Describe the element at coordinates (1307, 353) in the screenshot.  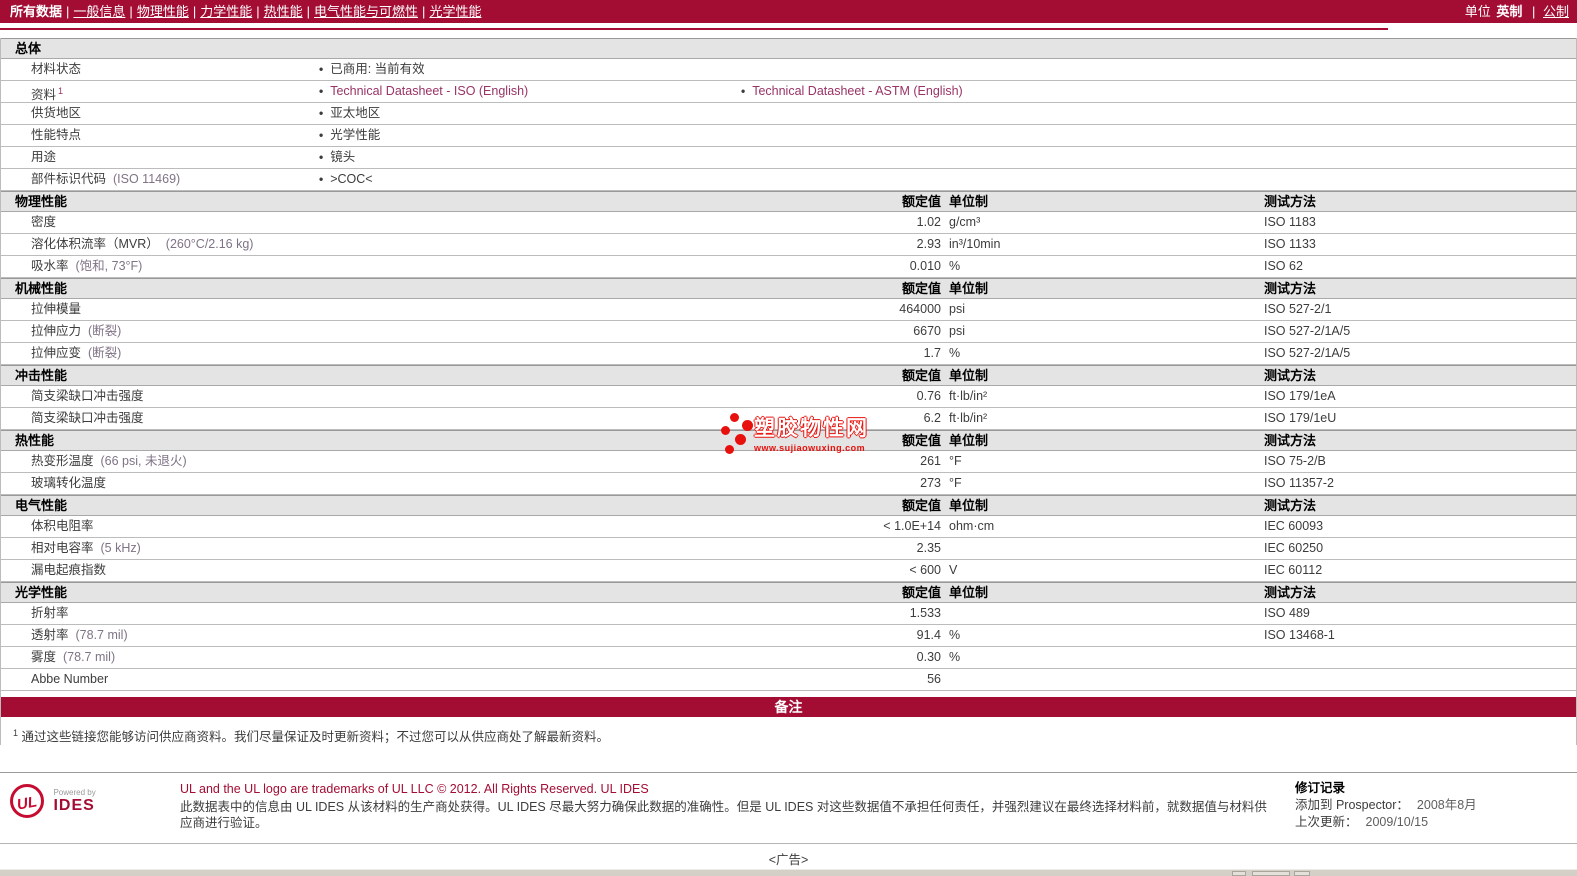
I see `test-method: ISO 527-2/1A/5` at that location.